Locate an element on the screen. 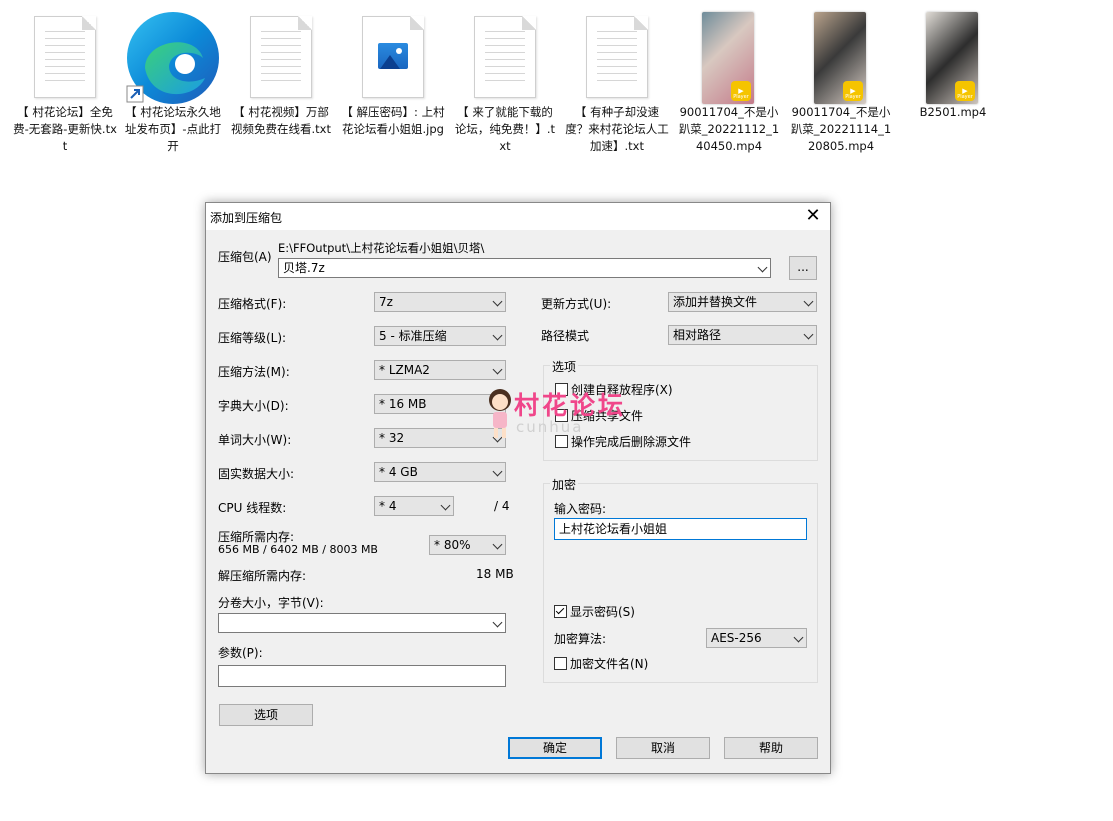 Image resolution: width=1113 pixels, height=821 pixels. algo-value: AES-256 is located at coordinates (736, 638).